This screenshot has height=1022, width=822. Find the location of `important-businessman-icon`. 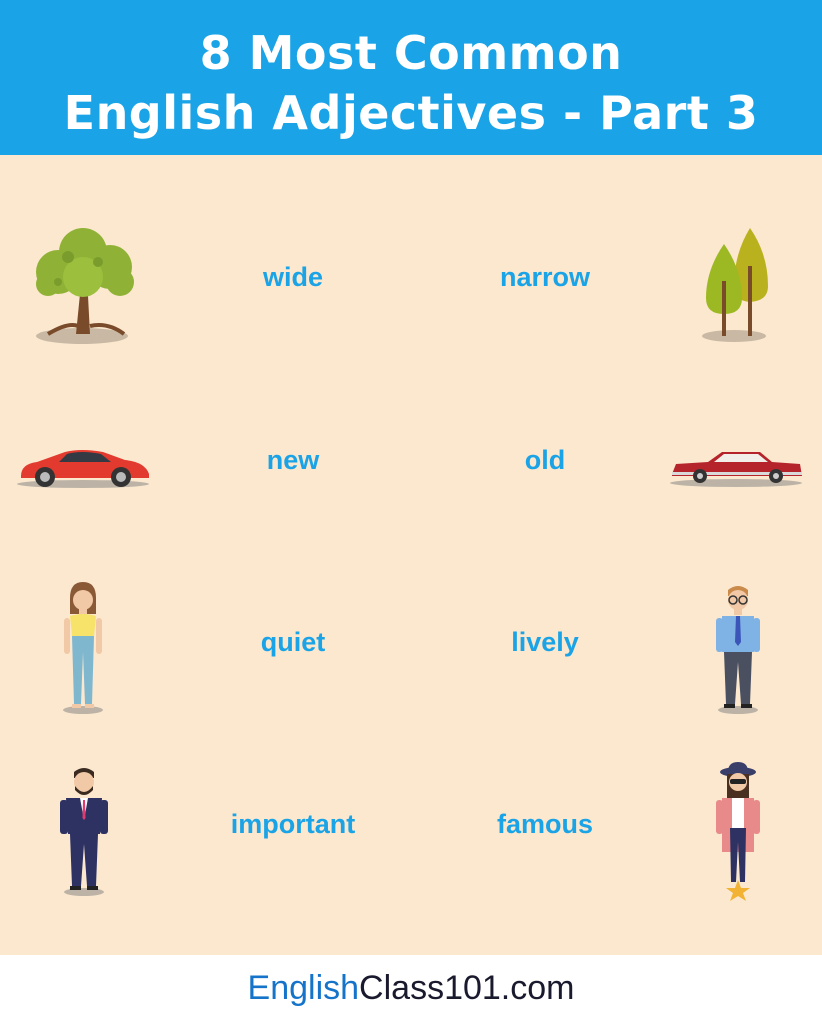

important-businessman-icon is located at coordinates (84, 832).